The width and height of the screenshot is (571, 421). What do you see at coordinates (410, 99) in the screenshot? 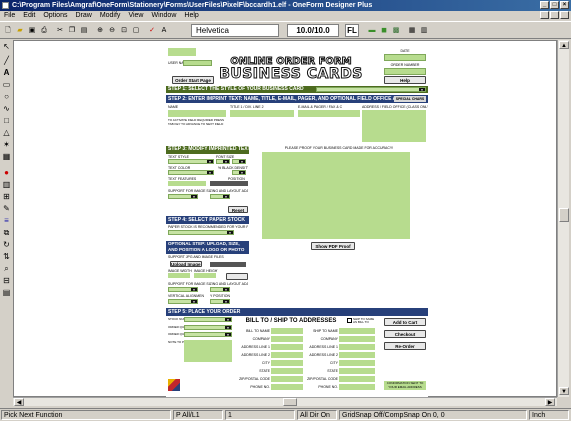
I see `special-chars-button: SPECIAL CHARS` at bounding box center [410, 99].